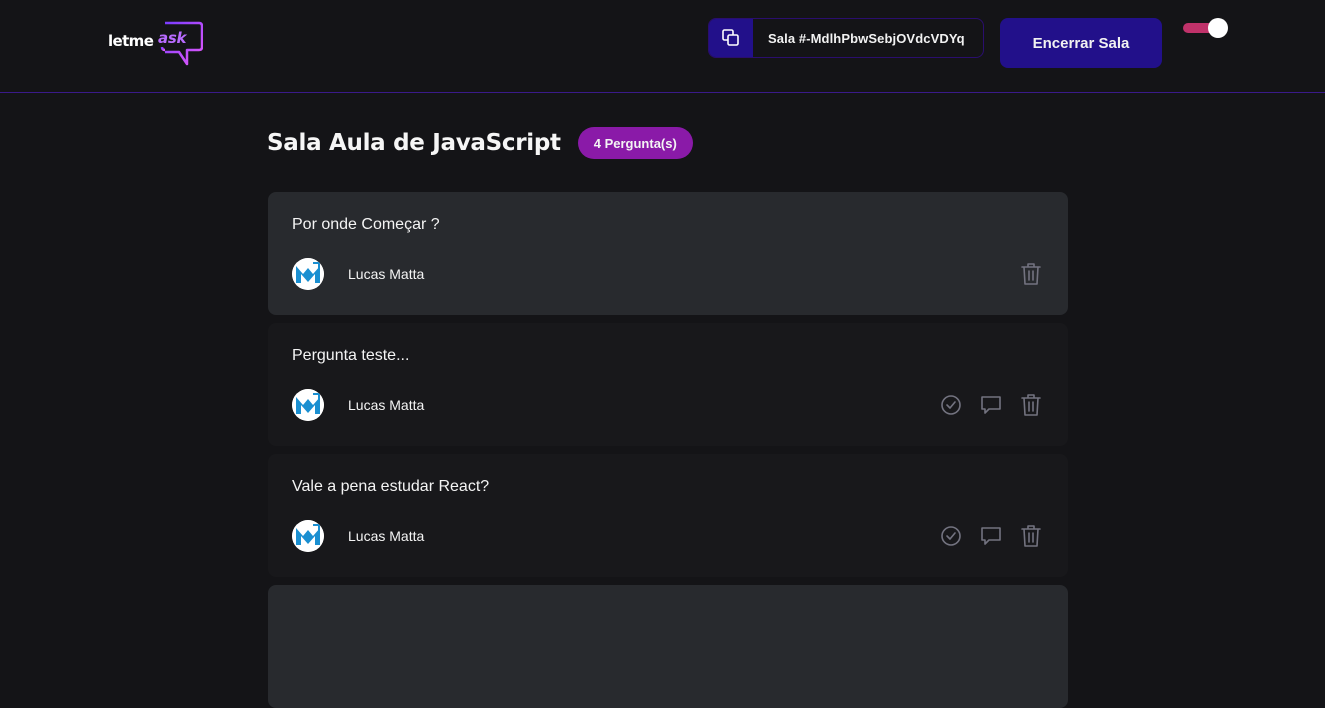  I want to click on question-count-badge: 4 Pergunta(s), so click(635, 143).